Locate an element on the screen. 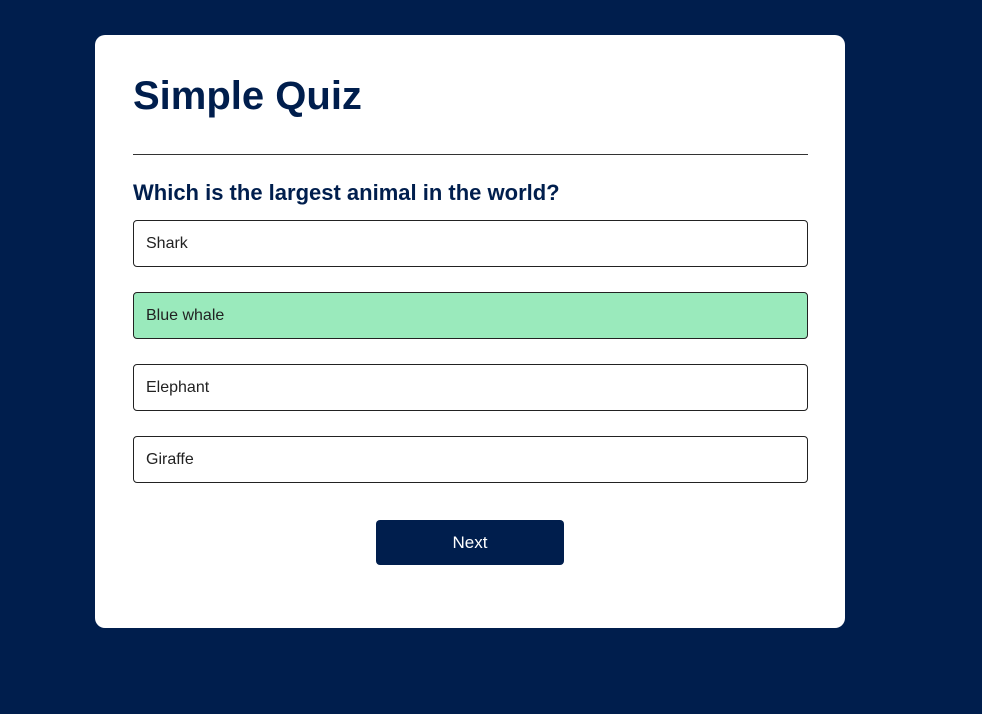 The image size is (982, 714). answer-button-blue-whale: Blue whale is located at coordinates (470, 315).